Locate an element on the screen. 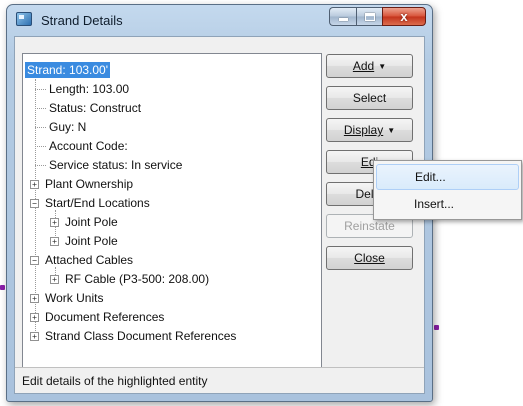  reinstate-button-label: Reinstate is located at coordinates (369, 226).